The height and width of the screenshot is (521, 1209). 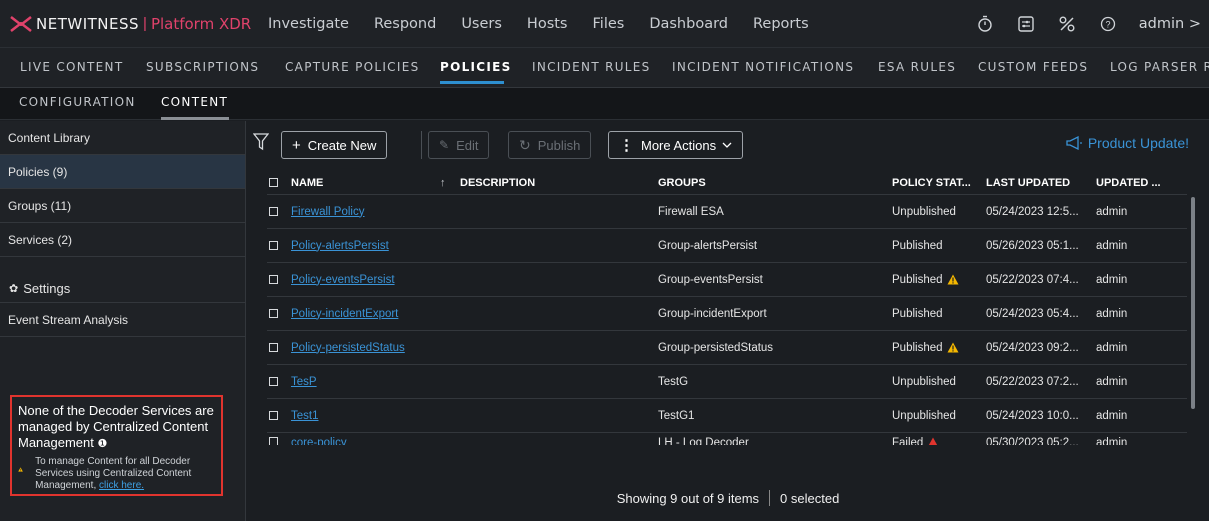 What do you see at coordinates (202, 67) in the screenshot?
I see `tab-subscriptions: SUBSCRIPTIONS` at bounding box center [202, 67].